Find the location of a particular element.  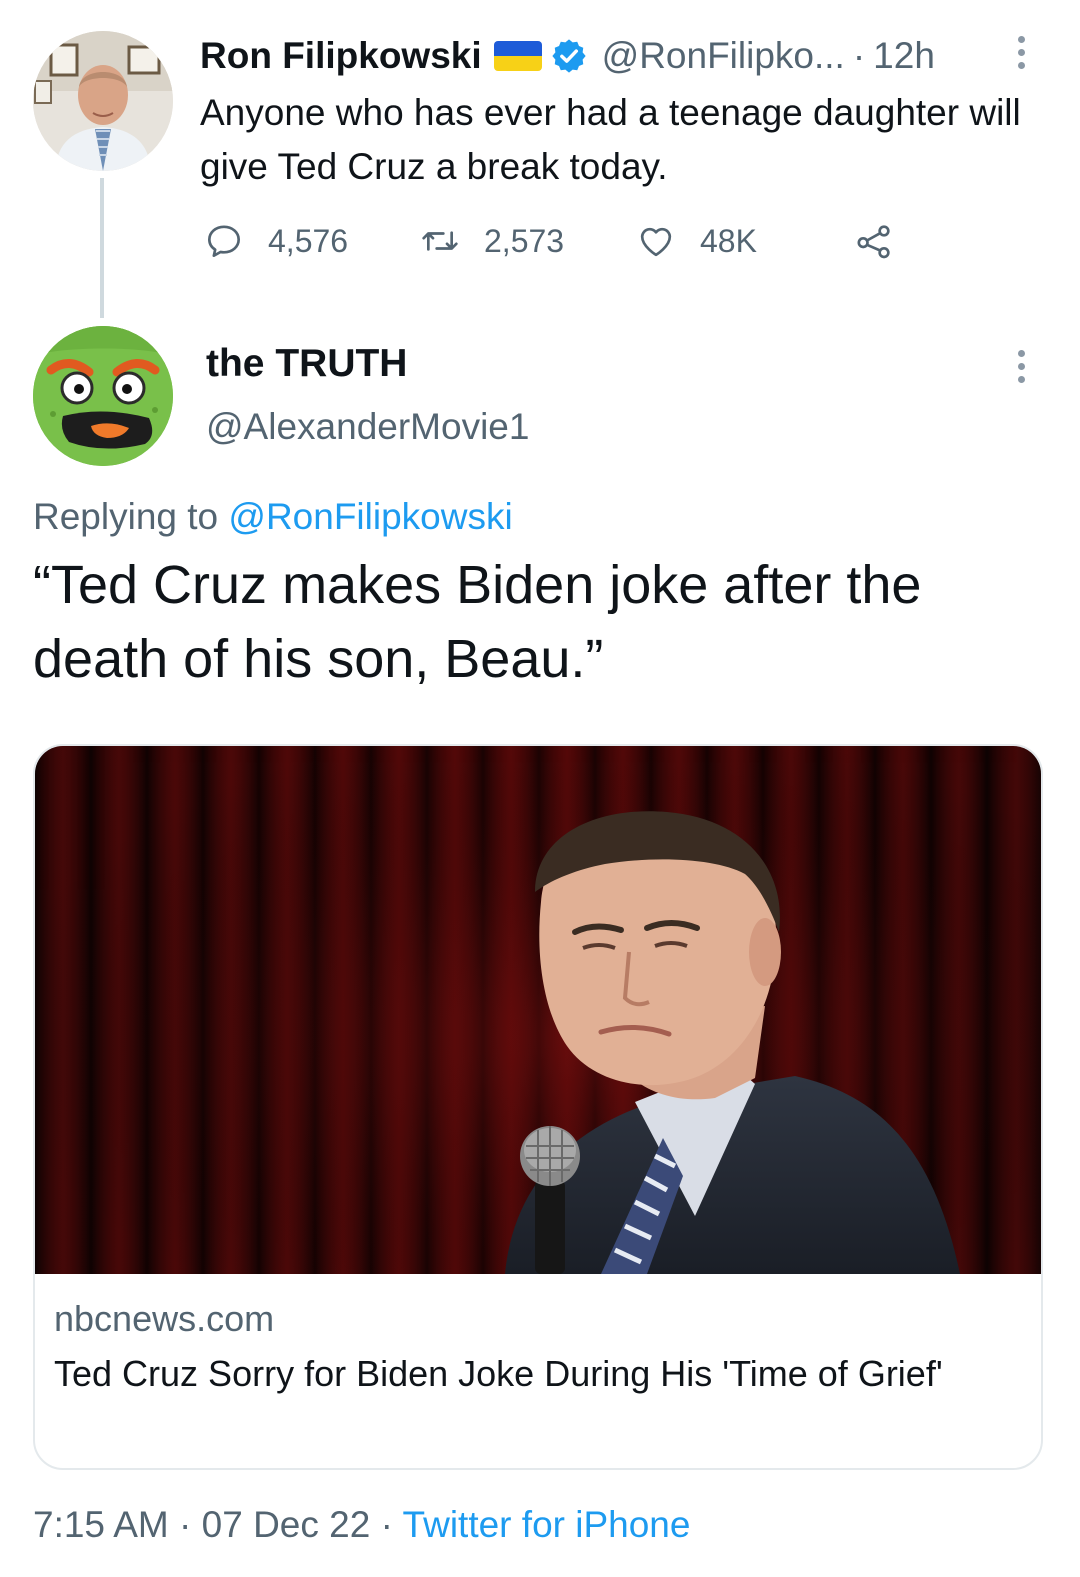

reply-button: 4,576 is located at coordinates (276, 241).